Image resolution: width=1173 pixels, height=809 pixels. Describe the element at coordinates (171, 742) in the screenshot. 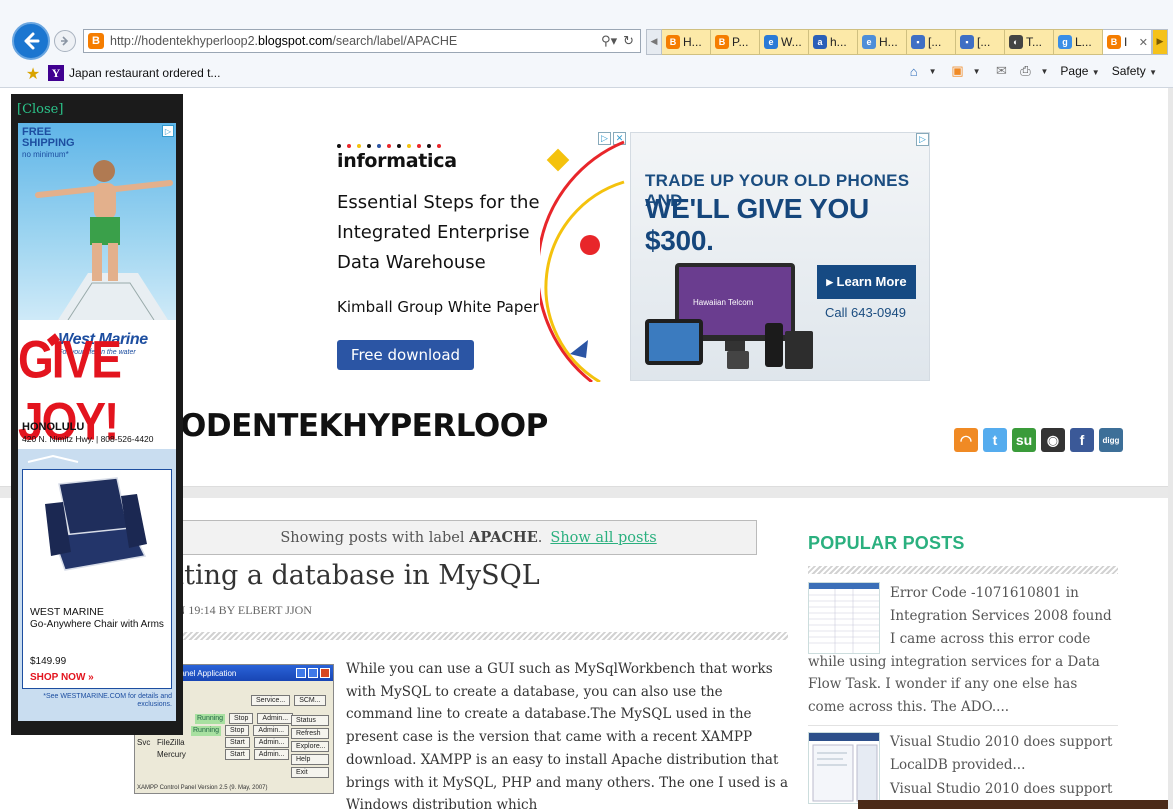

I see `xampp-module: FileZilla` at that location.